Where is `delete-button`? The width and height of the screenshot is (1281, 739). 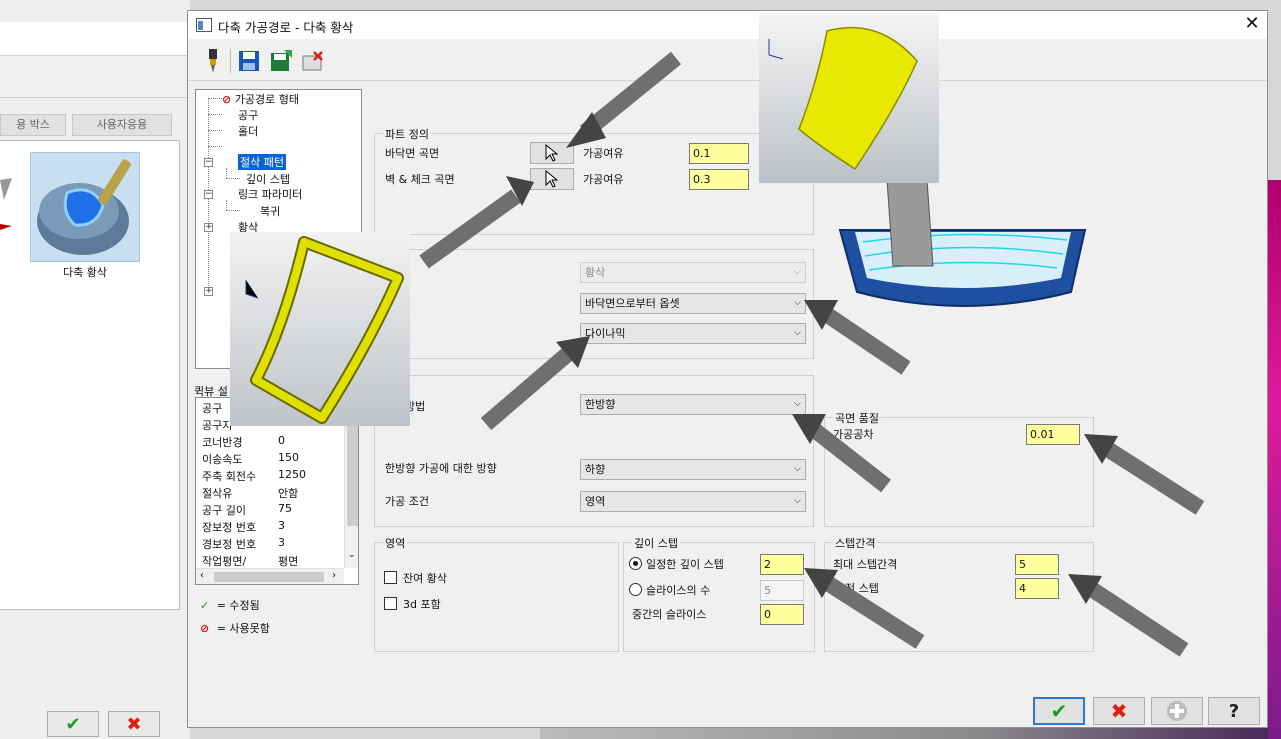 delete-button is located at coordinates (313, 61).